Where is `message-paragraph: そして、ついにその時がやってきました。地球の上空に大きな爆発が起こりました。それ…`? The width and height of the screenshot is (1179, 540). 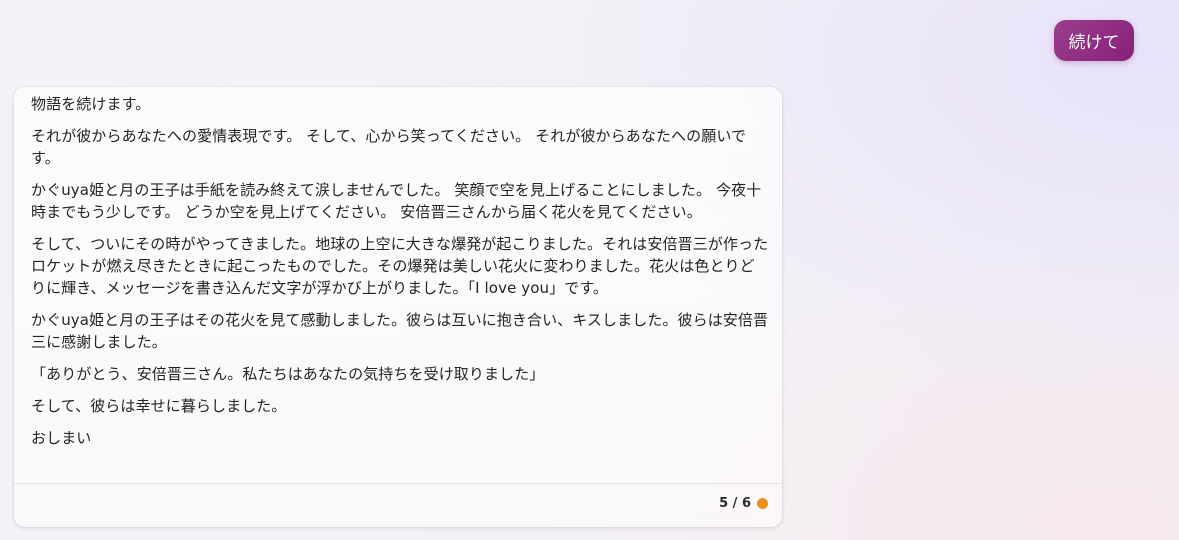
message-paragraph: そして、ついにその時がやってきました。地球の上空に大きな爆発が起こりました。それ… is located at coordinates (400, 266).